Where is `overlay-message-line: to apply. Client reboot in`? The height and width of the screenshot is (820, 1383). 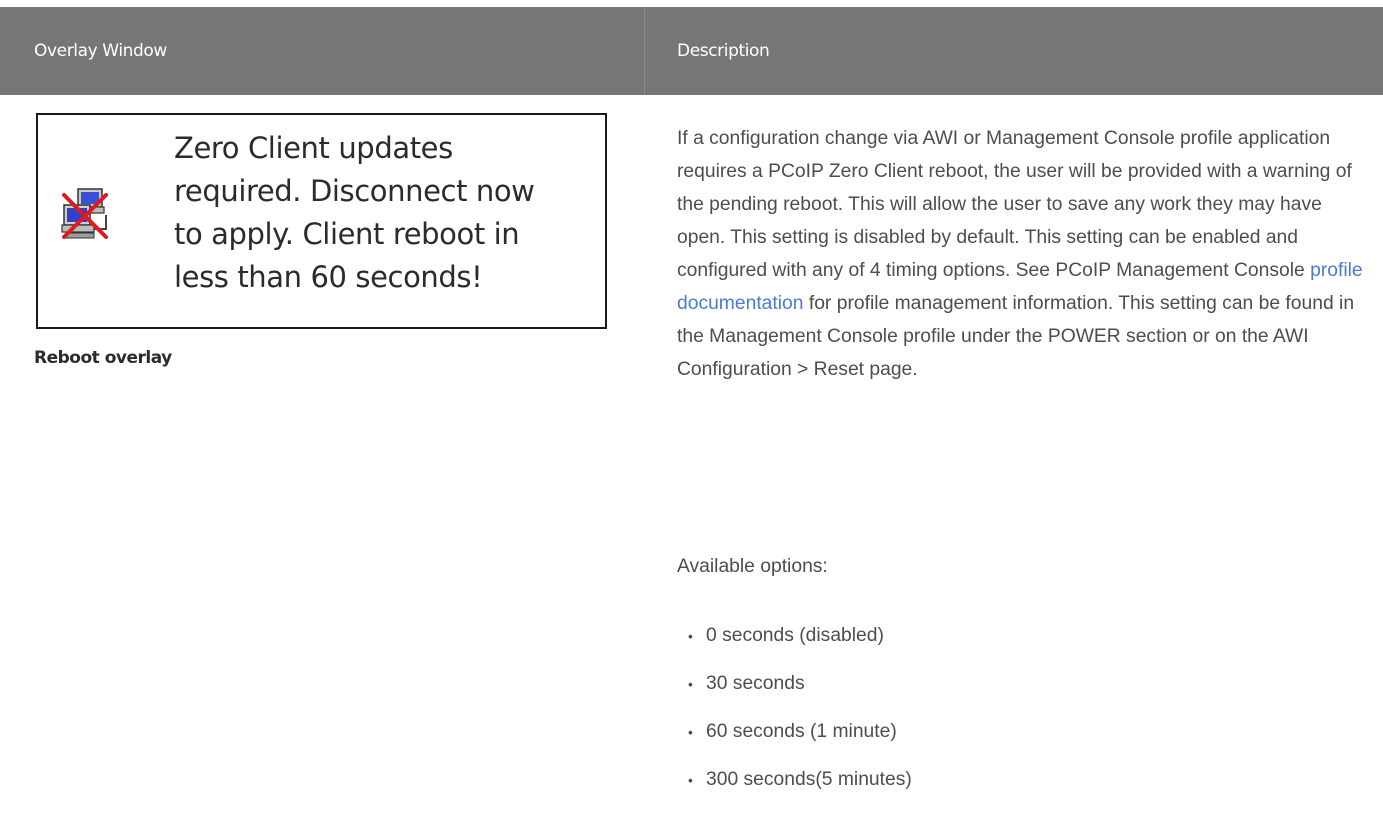 overlay-message-line: to apply. Client reboot in is located at coordinates (347, 234).